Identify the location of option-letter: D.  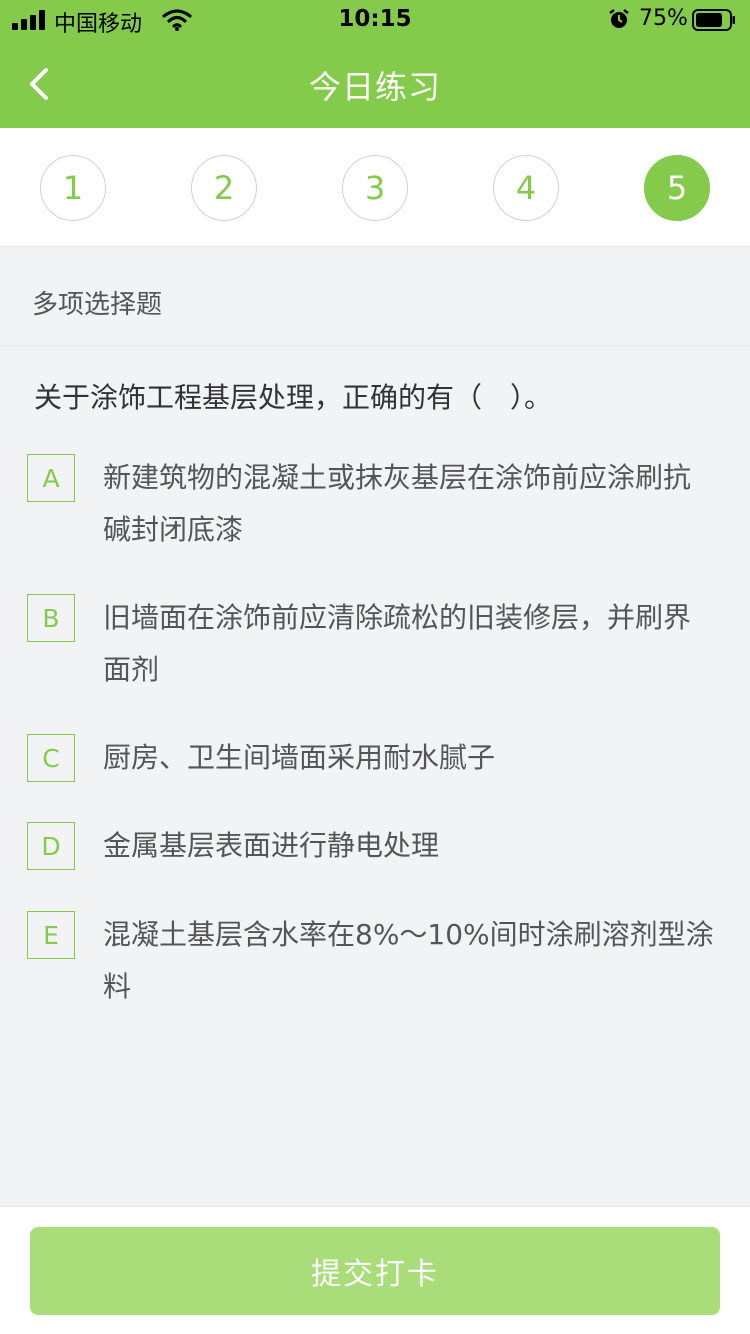
(51, 846).